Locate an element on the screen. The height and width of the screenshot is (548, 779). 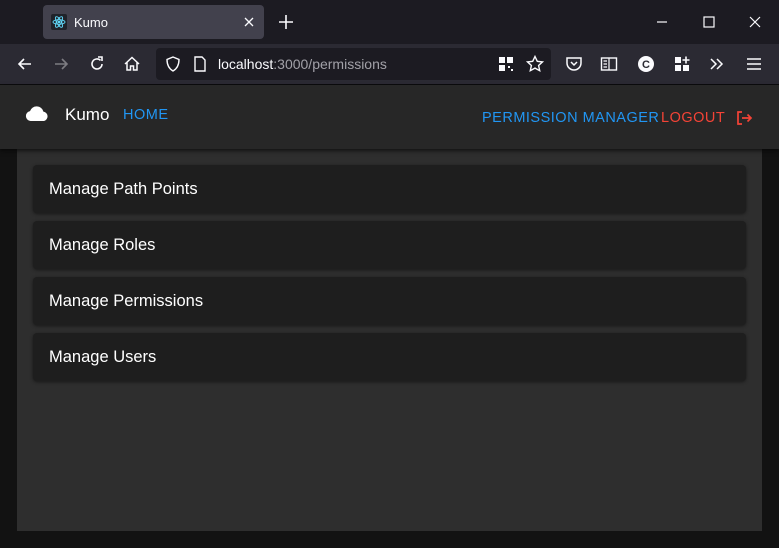
manage-permissions-item: Manage Permissions is located at coordinates (389, 301).